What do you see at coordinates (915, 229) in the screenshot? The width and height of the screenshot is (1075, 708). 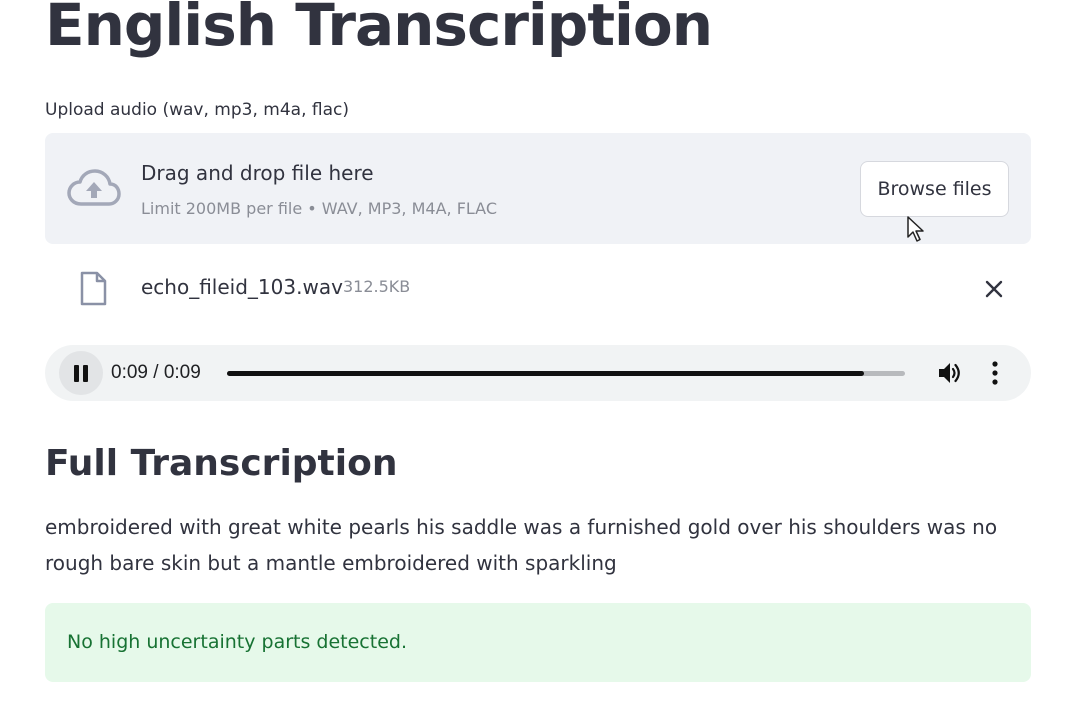 I see `mouse-pointer-icon` at bounding box center [915, 229].